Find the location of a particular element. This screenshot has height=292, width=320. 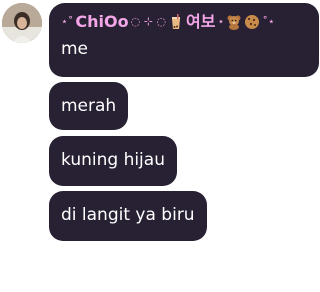

sender-decoration-right: ˚⋆ is located at coordinates (268, 21).